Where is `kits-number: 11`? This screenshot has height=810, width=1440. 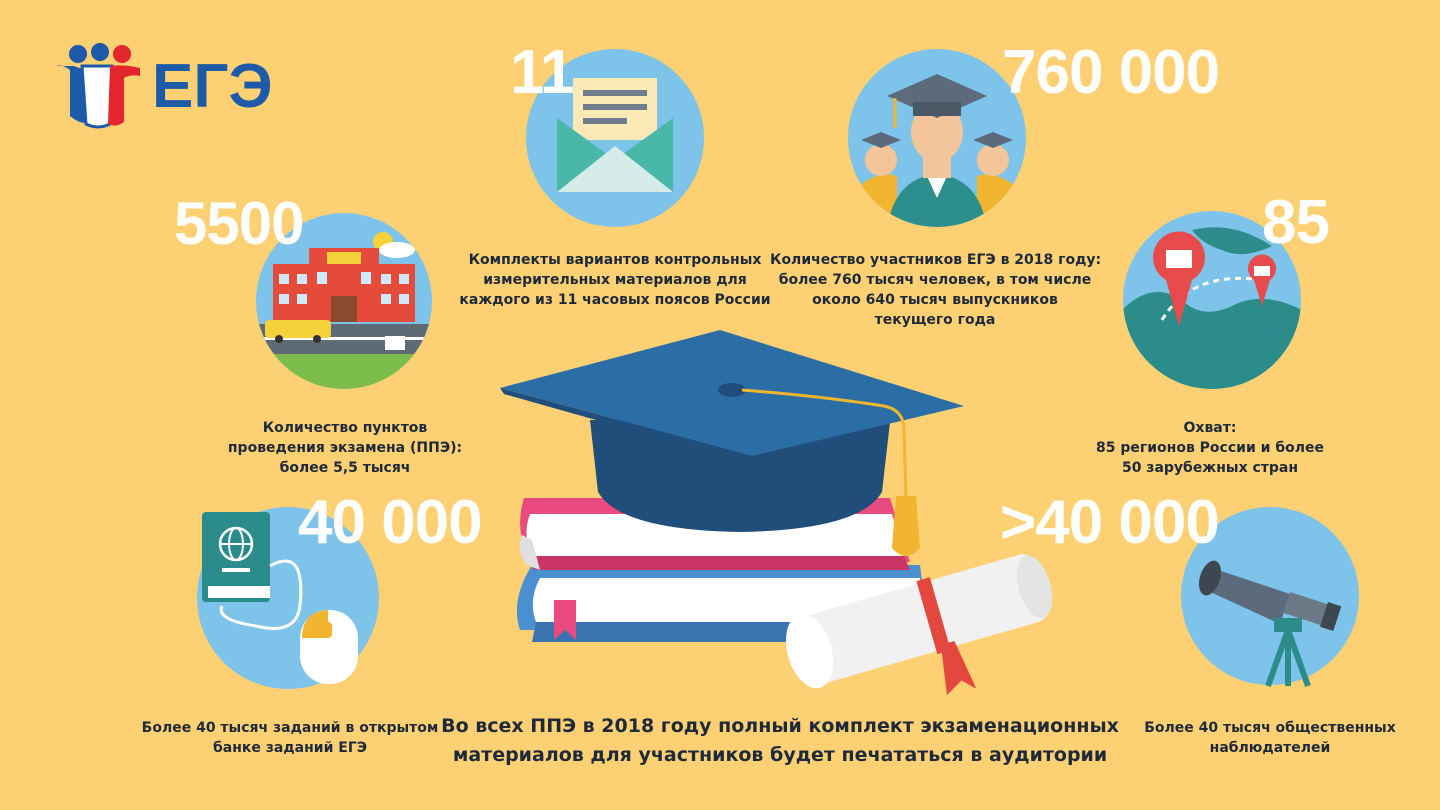 kits-number: 11 is located at coordinates (542, 72).